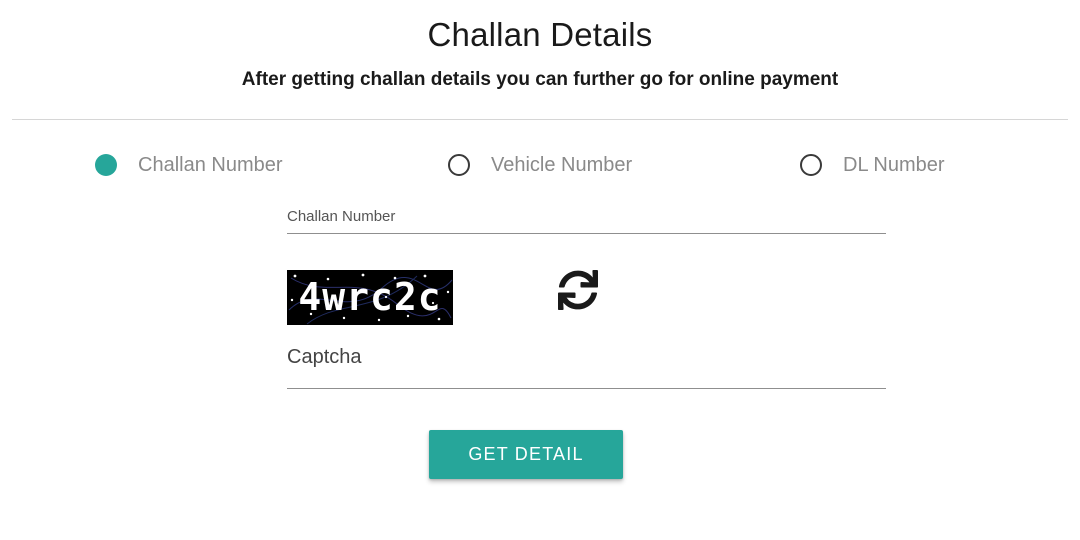 This screenshot has height=540, width=1080. I want to click on captcha-input, so click(586, 365).